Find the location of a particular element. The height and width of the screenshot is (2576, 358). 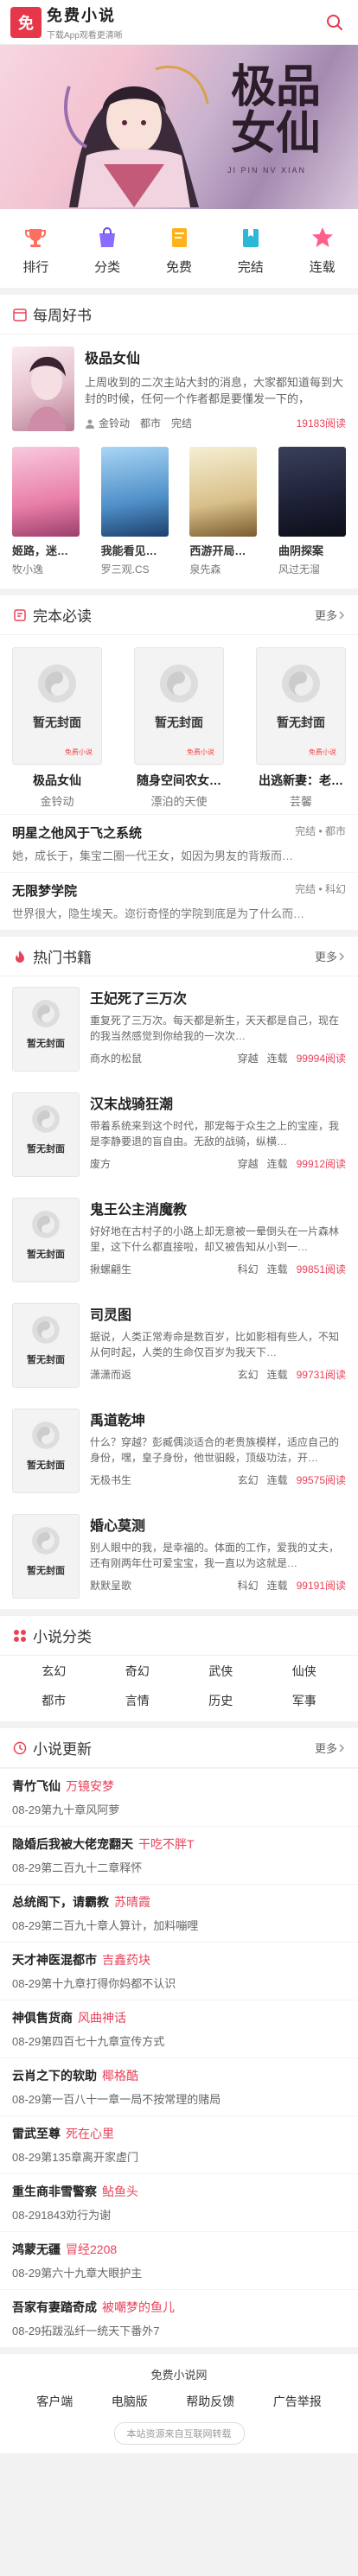

book-card: 暂无封面 免费小说 出逃新妻：老… 芸馨 is located at coordinates (301, 728).